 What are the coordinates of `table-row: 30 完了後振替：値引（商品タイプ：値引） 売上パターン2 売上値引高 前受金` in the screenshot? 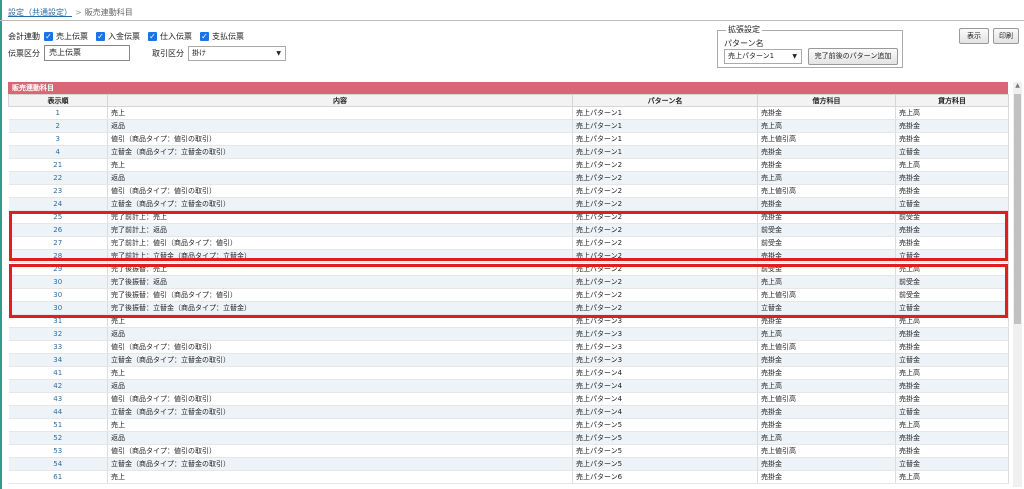 It's located at (508, 295).